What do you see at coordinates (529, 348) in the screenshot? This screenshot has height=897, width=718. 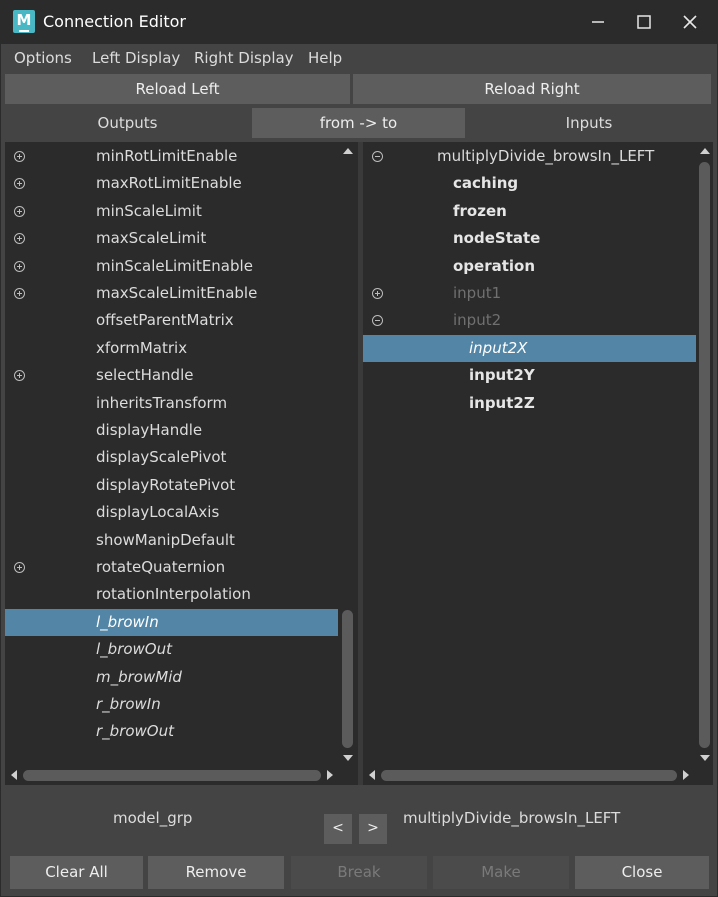 I see `input-attribute-row: input2X` at bounding box center [529, 348].